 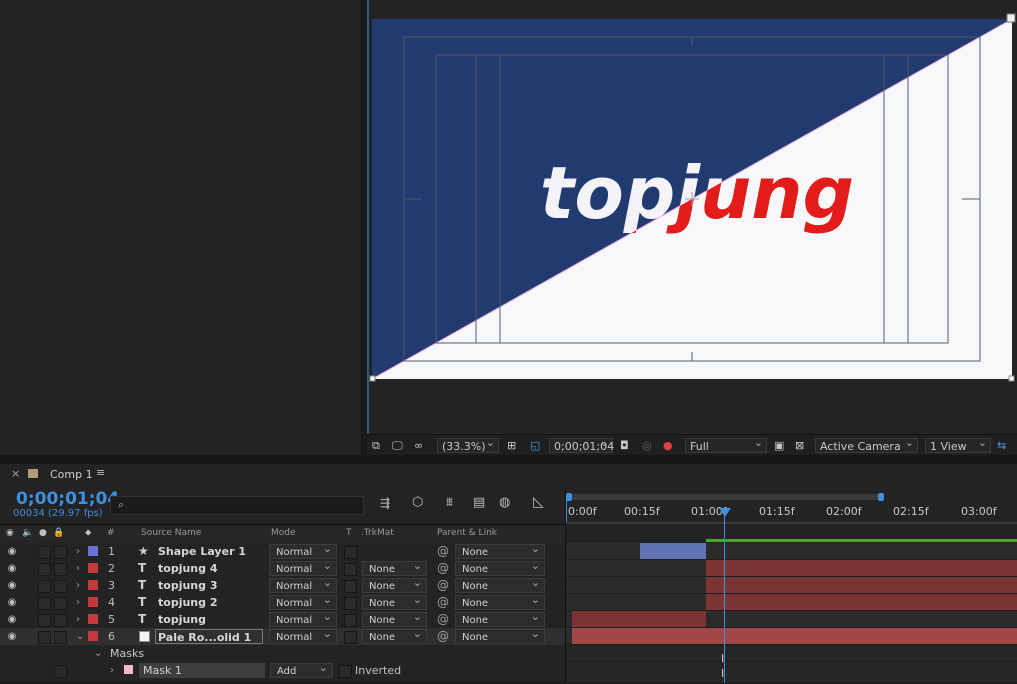 What do you see at coordinates (418, 445) in the screenshot?
I see `mask-visibility-icon: ∞` at bounding box center [418, 445].